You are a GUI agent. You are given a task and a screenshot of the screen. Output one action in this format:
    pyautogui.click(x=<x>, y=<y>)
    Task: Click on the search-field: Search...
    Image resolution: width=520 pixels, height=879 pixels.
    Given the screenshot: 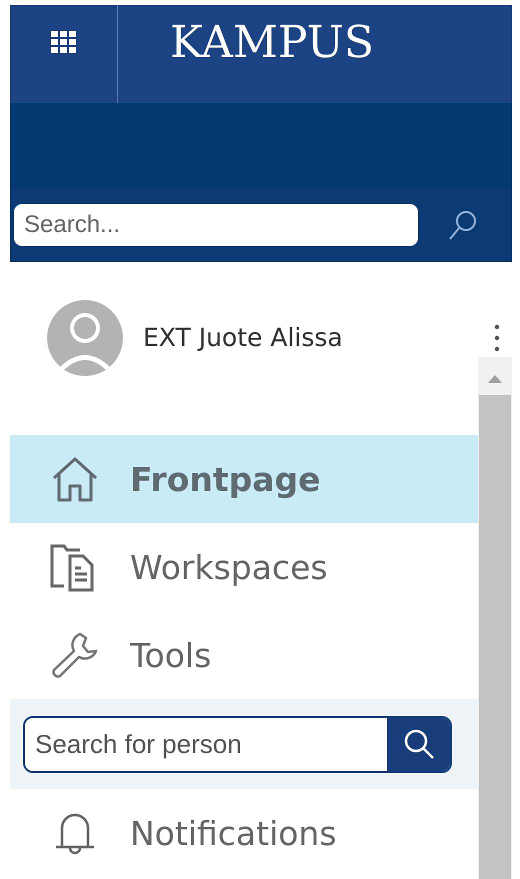 What is the action you would take?
    pyautogui.click(x=216, y=225)
    